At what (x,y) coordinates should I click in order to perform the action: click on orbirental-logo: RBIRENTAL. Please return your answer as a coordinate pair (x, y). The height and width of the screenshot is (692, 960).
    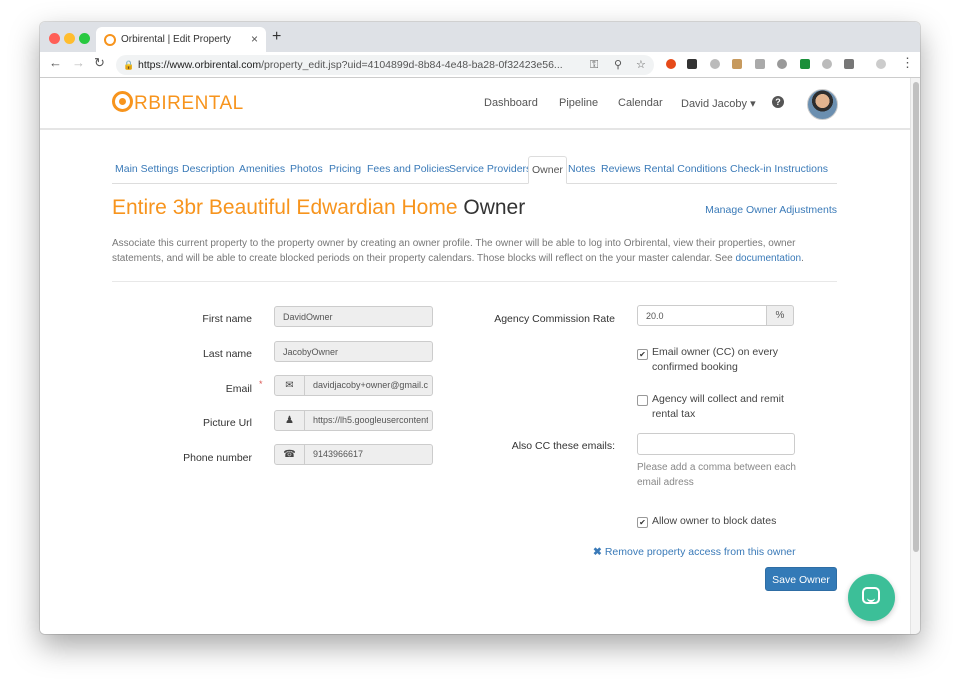
    Looking at the image, I should click on (178, 103).